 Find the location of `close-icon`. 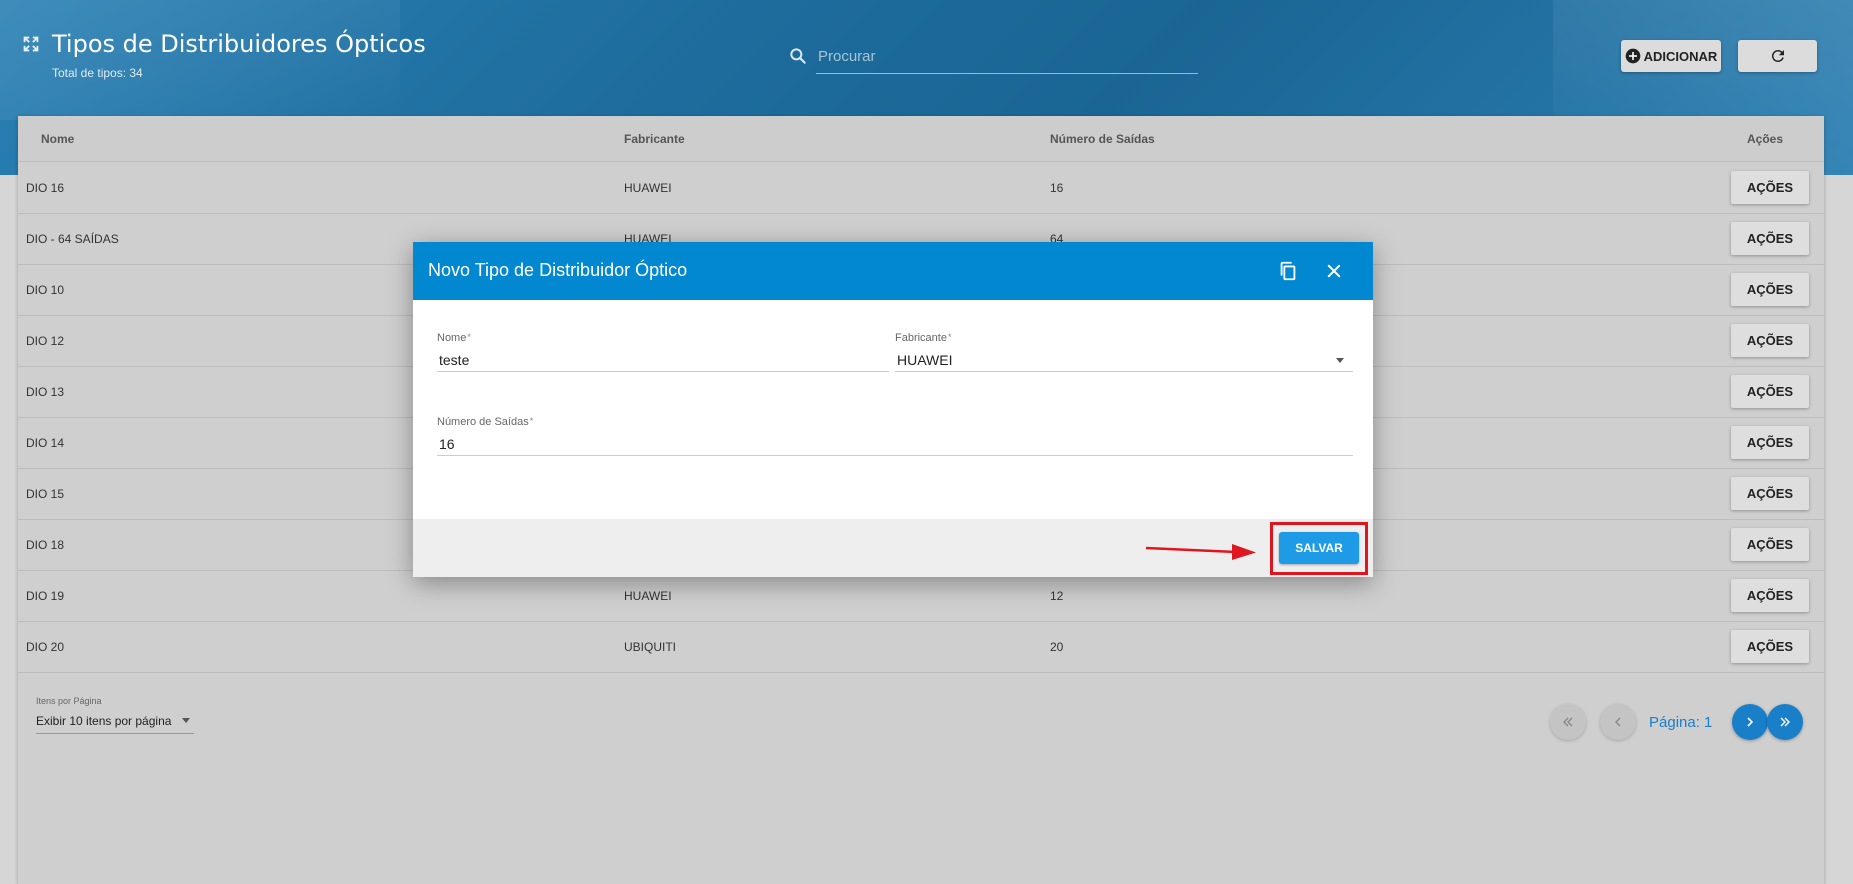

close-icon is located at coordinates (1334, 271).